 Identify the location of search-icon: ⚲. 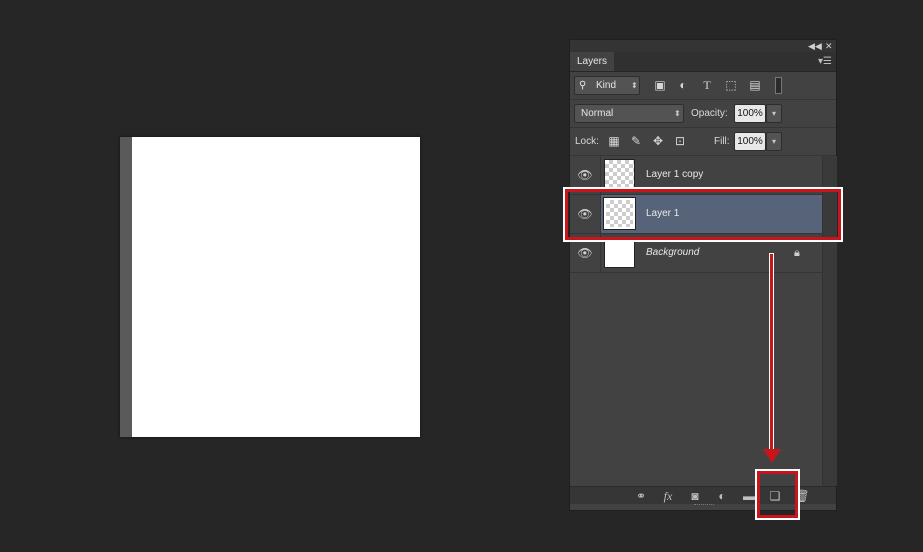
(583, 85).